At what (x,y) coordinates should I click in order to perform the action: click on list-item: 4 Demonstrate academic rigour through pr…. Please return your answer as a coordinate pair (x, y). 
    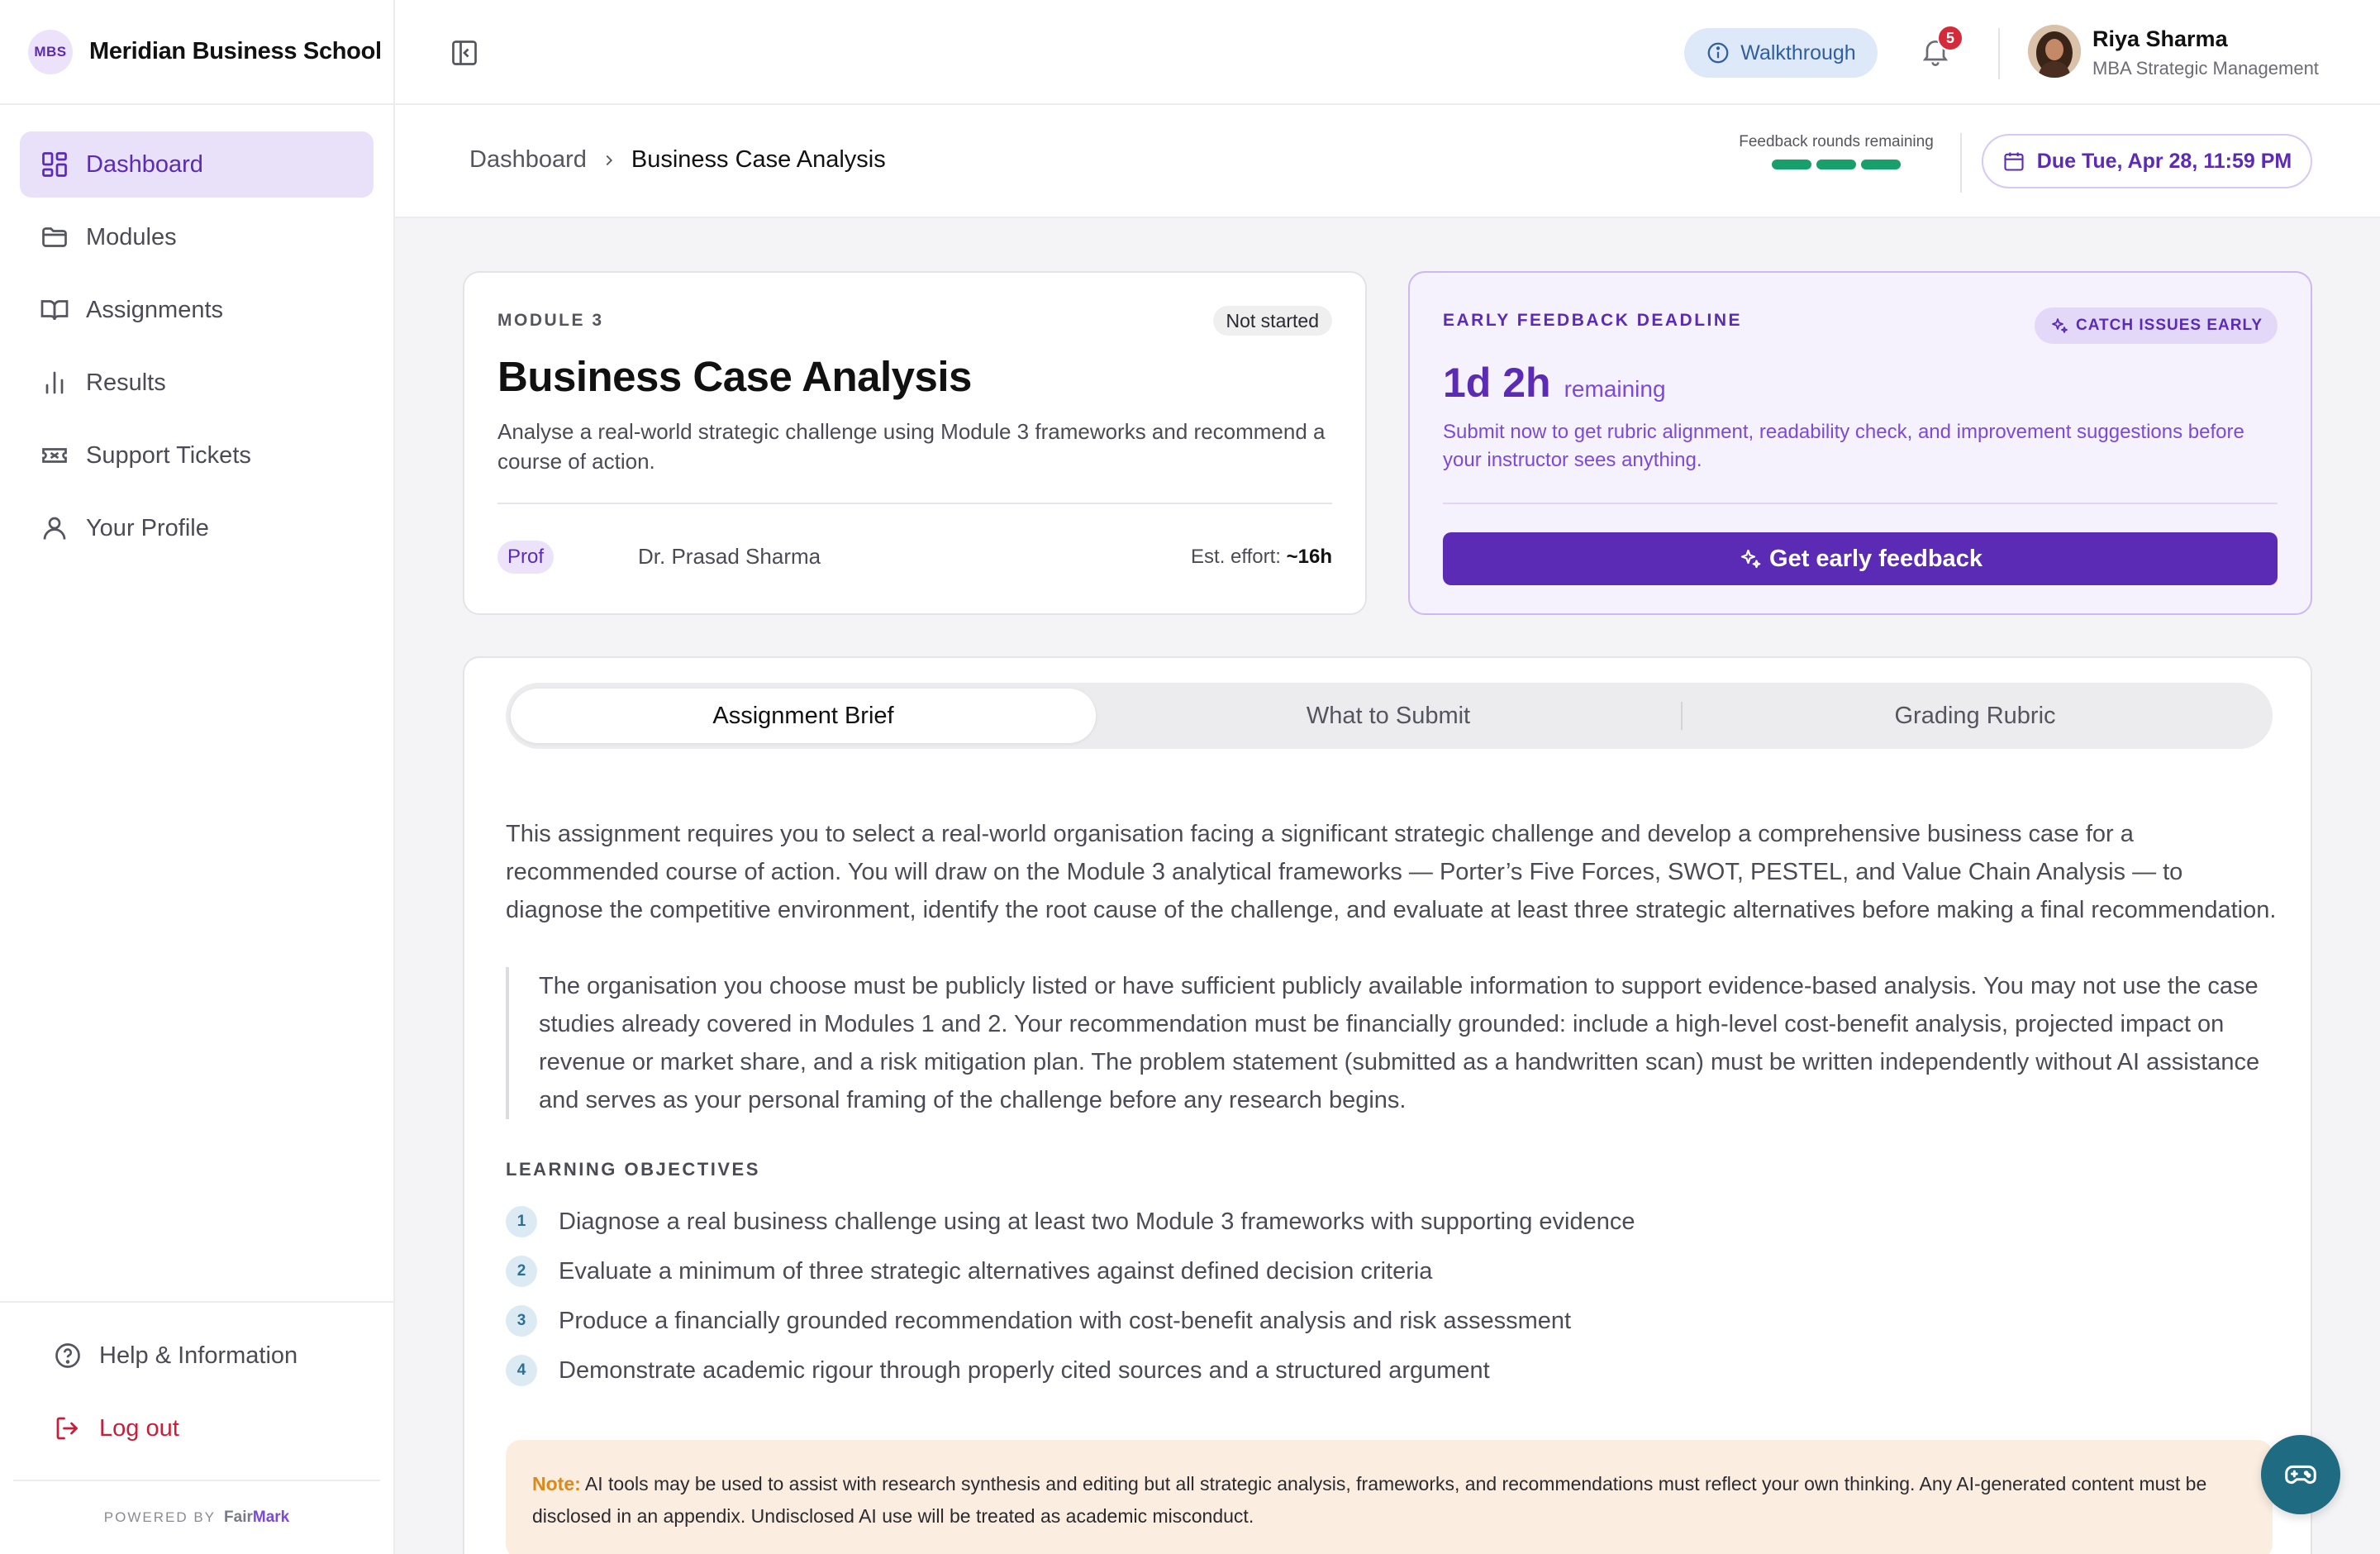
    Looking at the image, I should click on (1070, 1370).